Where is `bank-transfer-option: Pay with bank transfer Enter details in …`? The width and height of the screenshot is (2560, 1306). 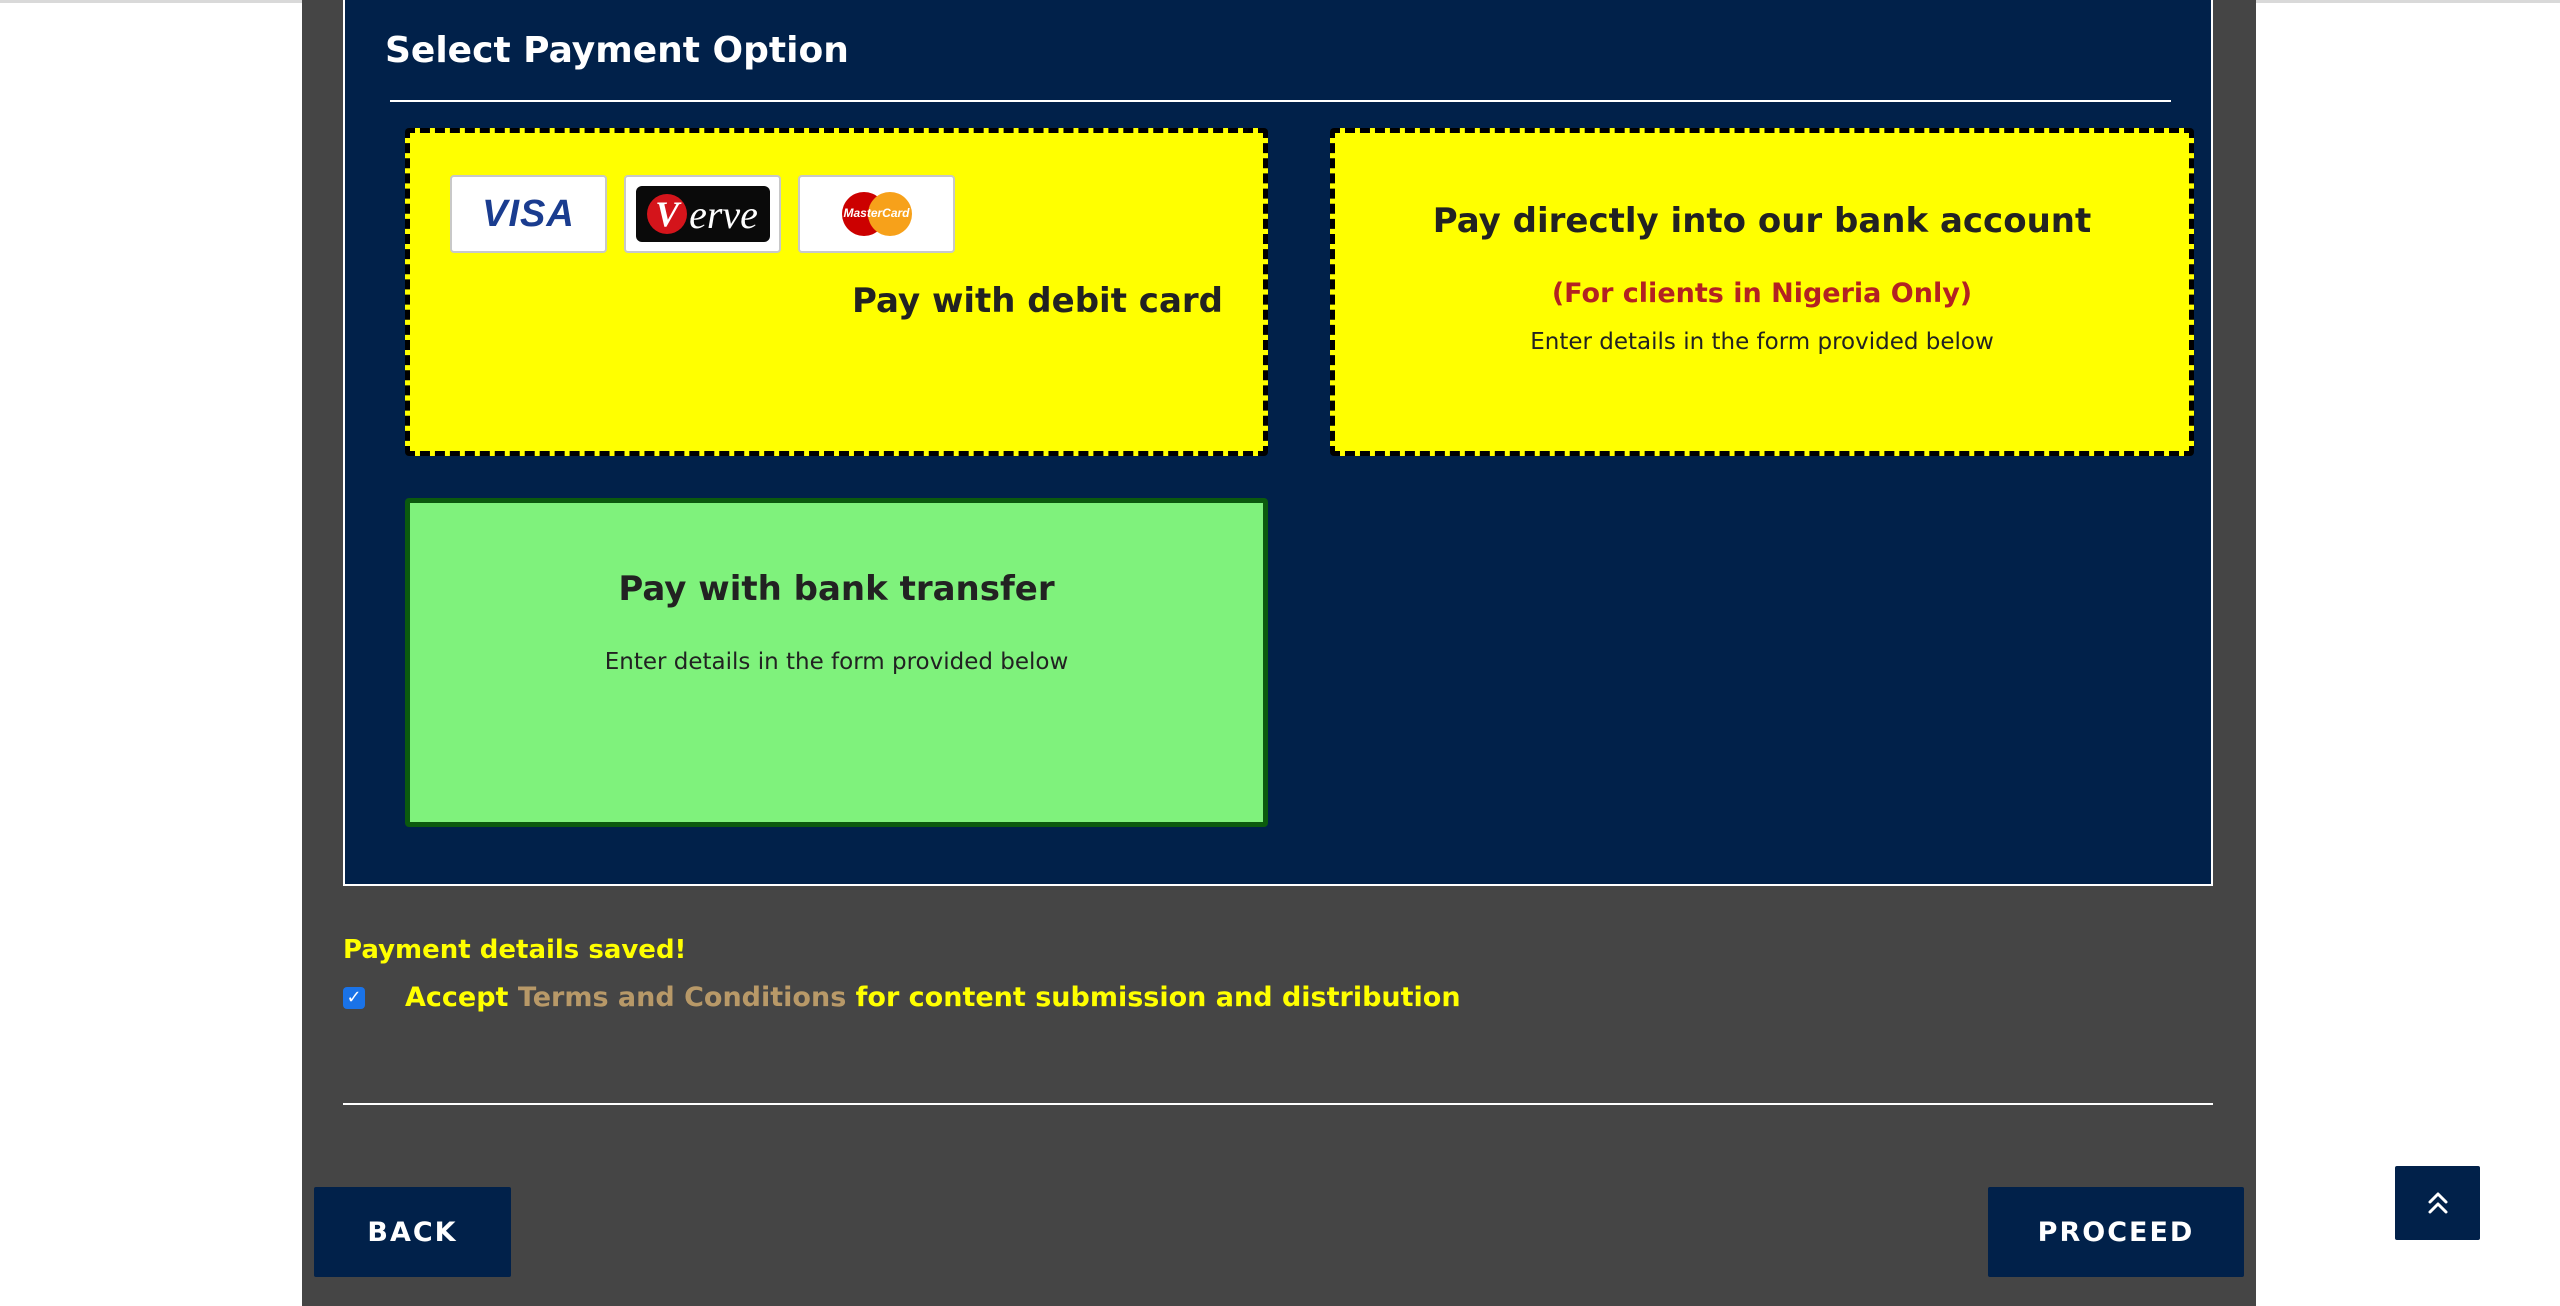
bank-transfer-option: Pay with bank transfer Enter details in … is located at coordinates (836, 662).